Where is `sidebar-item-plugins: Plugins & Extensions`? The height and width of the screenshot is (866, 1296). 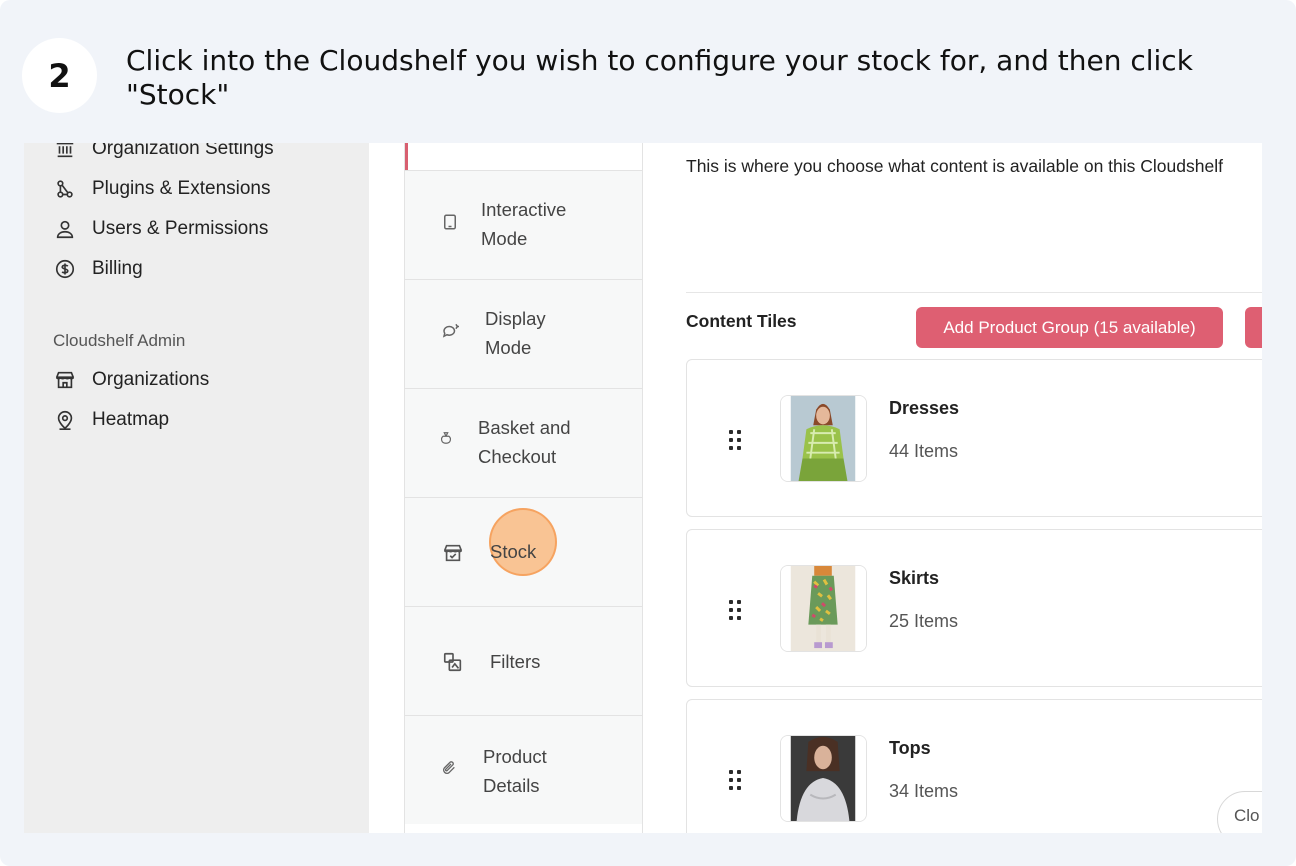 sidebar-item-plugins: Plugins & Extensions is located at coordinates (162, 189).